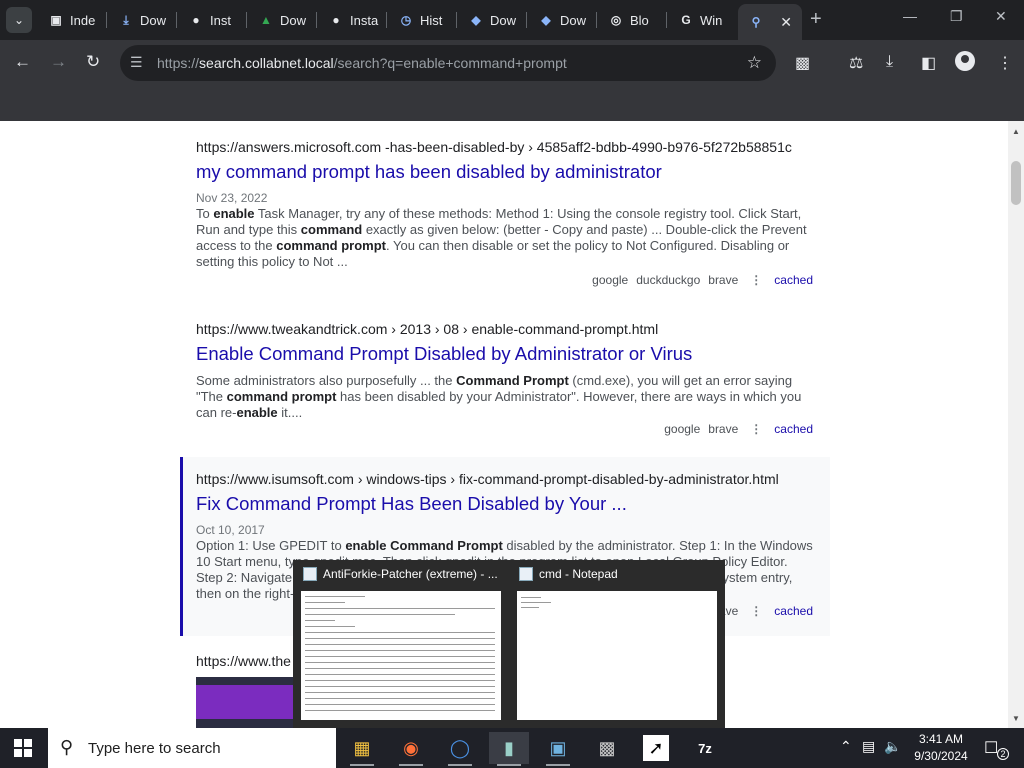 This screenshot has width=1024, height=768. Describe the element at coordinates (656, 748) in the screenshot. I see `shortcut-arrow-icon: ➚` at that location.